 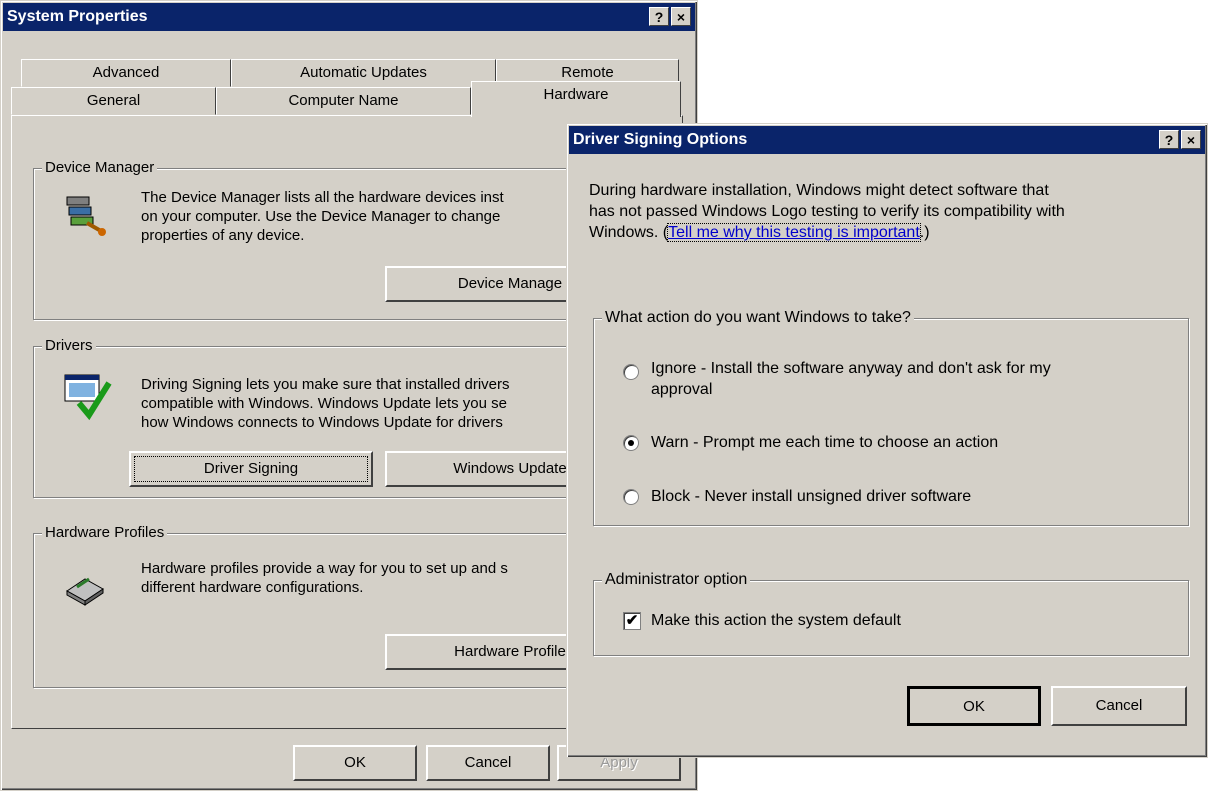 What do you see at coordinates (631, 497) in the screenshot?
I see `block-radio` at bounding box center [631, 497].